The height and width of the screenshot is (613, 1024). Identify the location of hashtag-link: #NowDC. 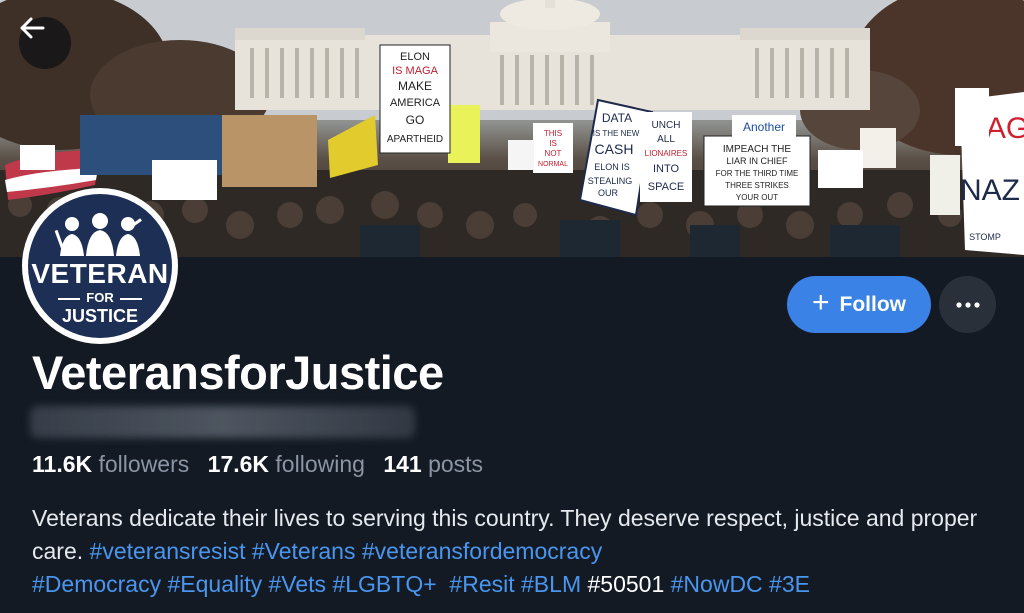
(717, 584).